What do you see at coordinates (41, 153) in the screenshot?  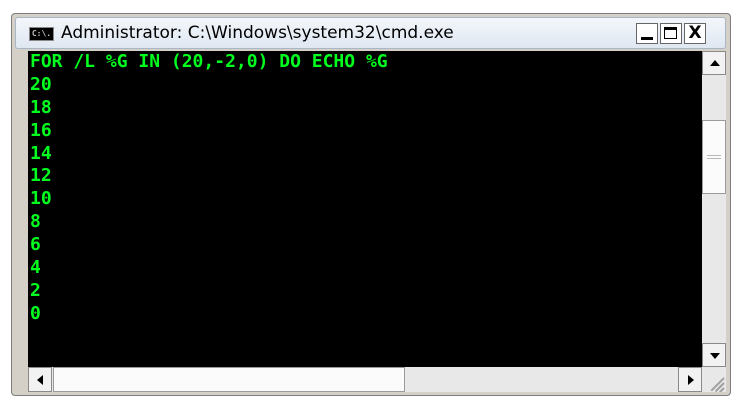 I see `console-output-line: 14` at bounding box center [41, 153].